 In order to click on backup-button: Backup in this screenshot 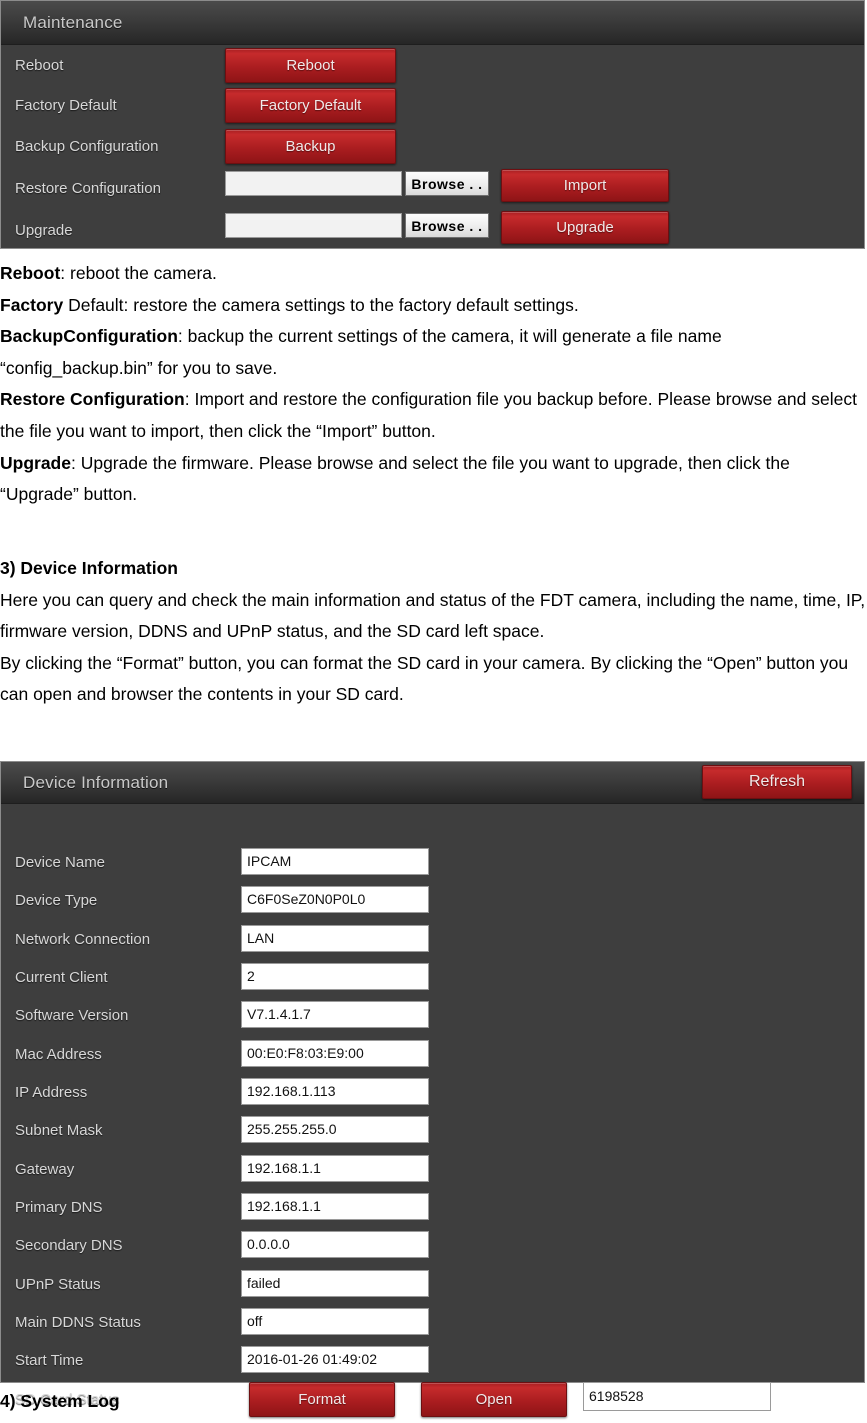, I will do `click(310, 146)`.